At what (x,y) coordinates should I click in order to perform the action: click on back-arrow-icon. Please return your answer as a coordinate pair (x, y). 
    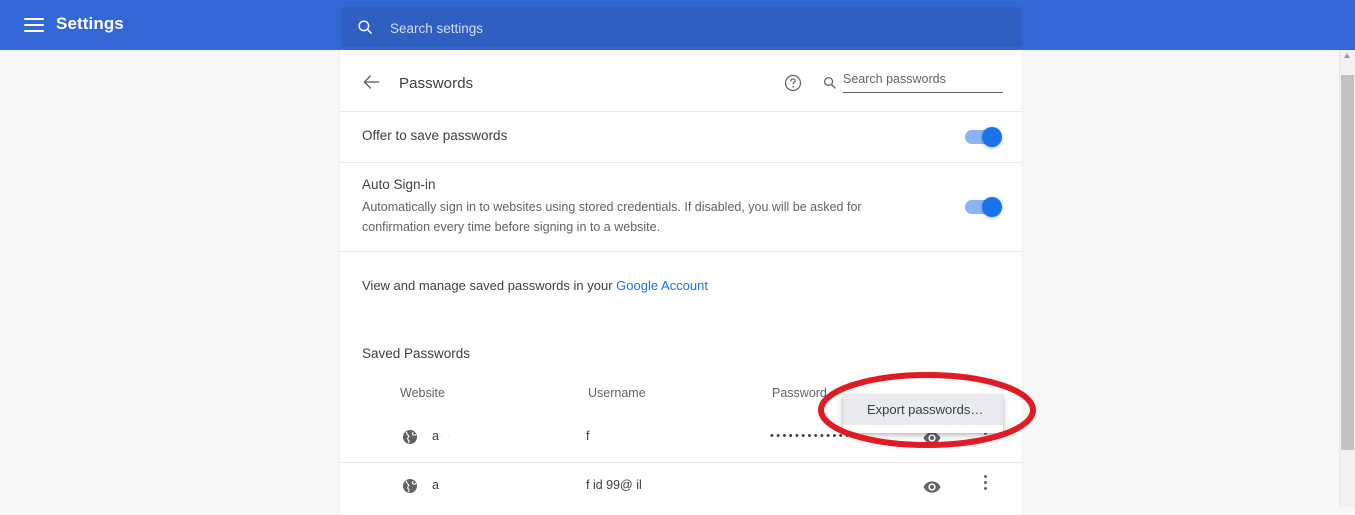
    Looking at the image, I should click on (372, 82).